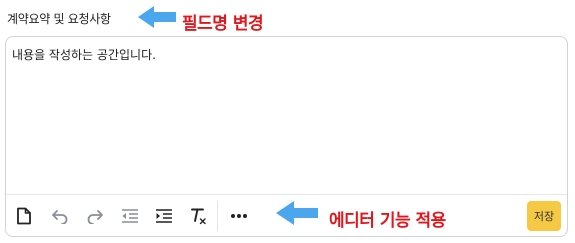 Image resolution: width=575 pixels, height=243 pixels. Describe the element at coordinates (387, 221) in the screenshot. I see `annotation-editor-feature: 에디터 기능 적용` at that location.